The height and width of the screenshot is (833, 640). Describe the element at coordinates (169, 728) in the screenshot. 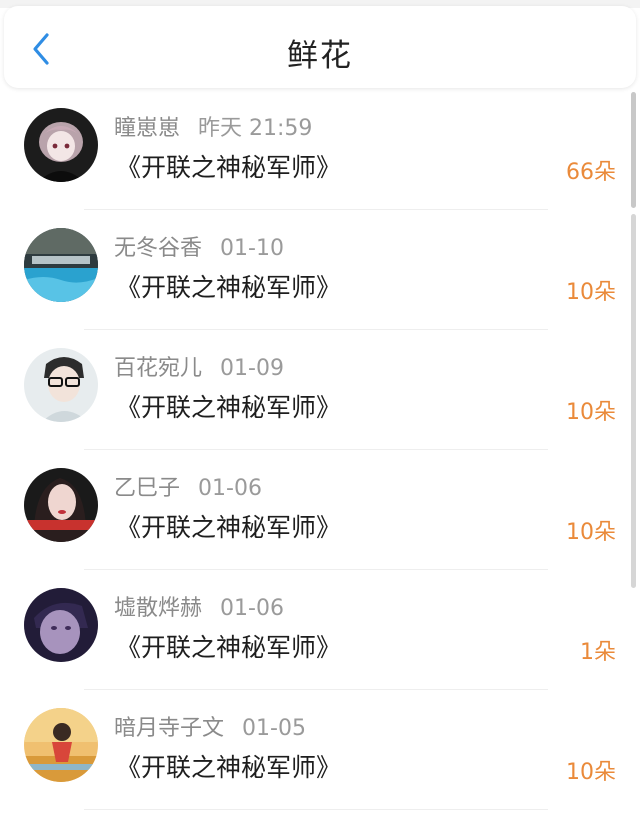

I see `user-name: 暗月寺子文` at that location.